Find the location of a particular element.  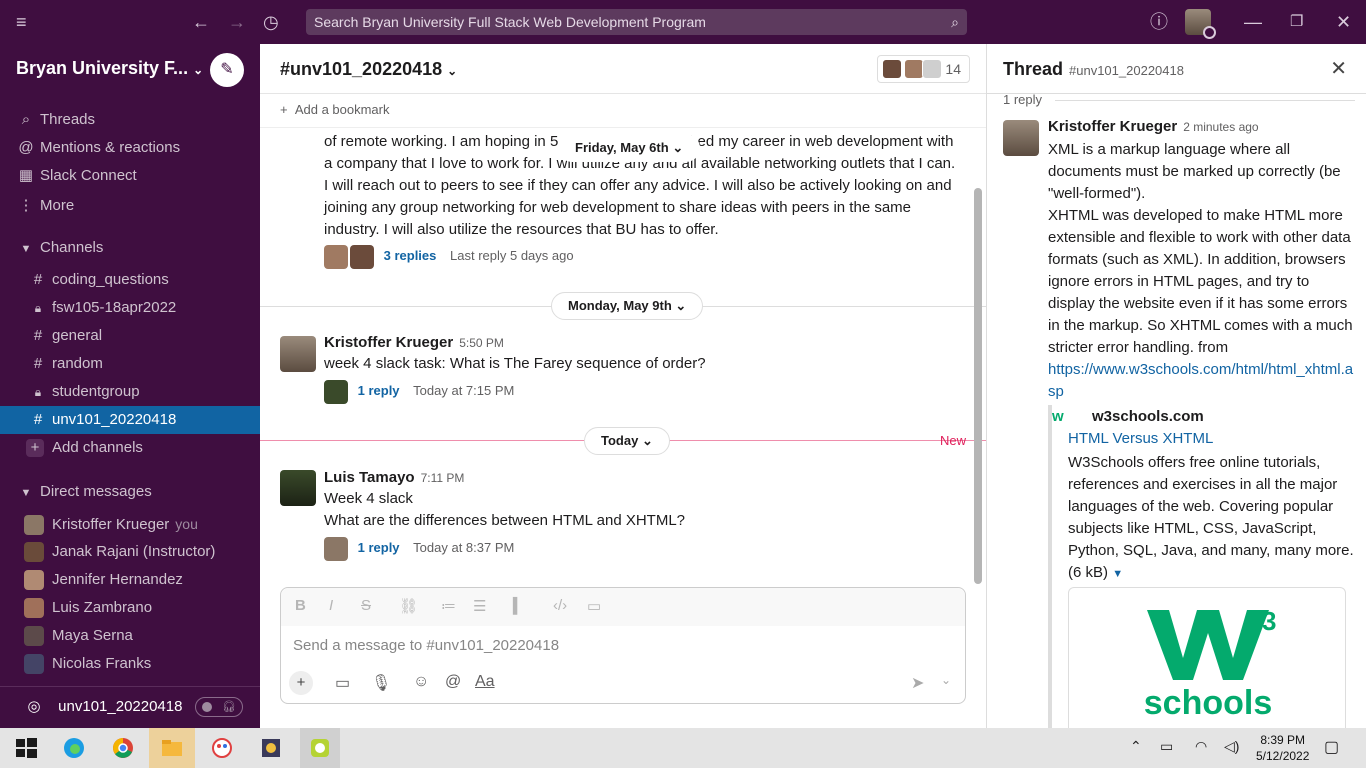

link-icon: ⛓ is located at coordinates (408, 606).